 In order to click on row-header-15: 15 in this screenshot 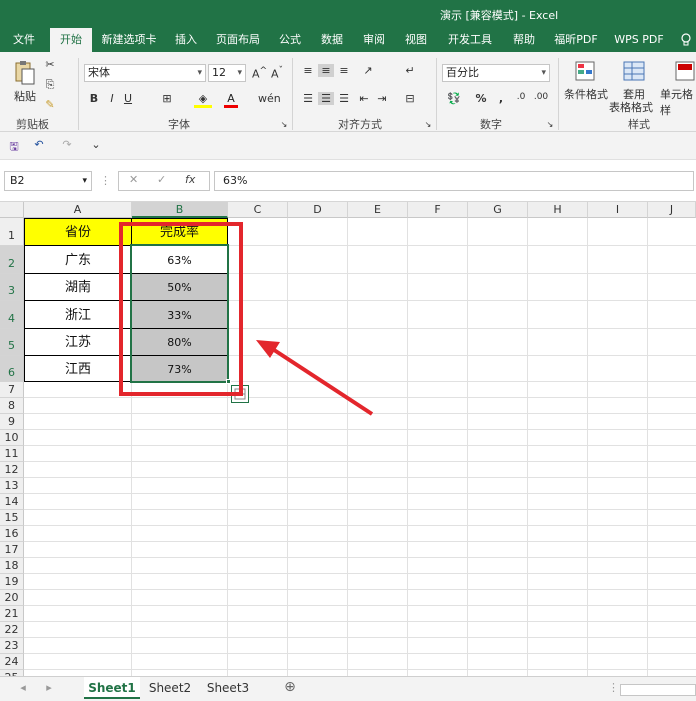, I will do `click(12, 518)`.